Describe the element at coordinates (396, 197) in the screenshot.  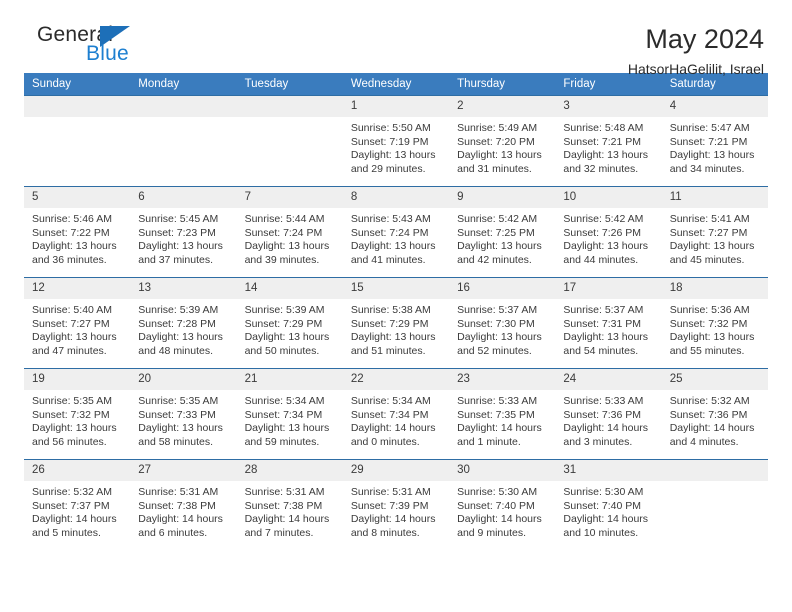
I see `day-number: 8` at that location.